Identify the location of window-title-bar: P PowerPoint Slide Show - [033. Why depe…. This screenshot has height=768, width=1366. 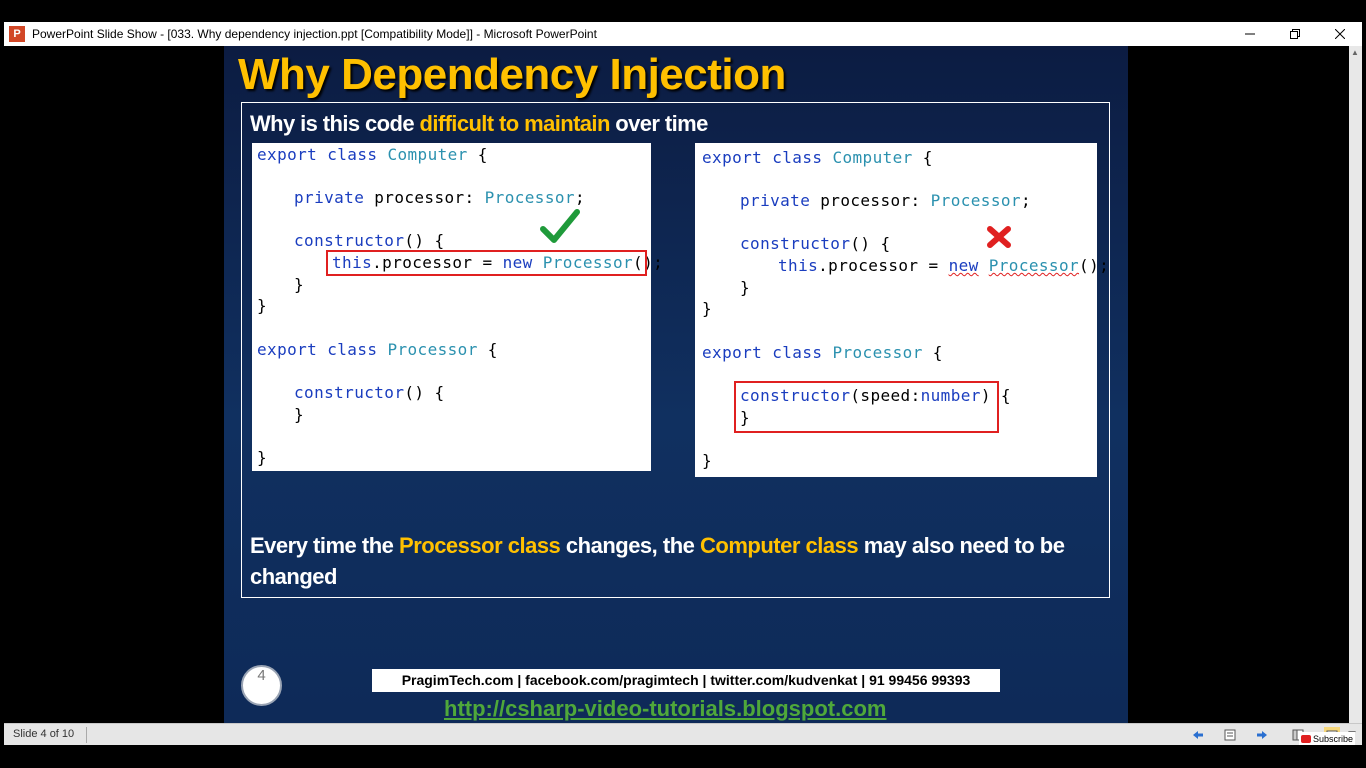
(683, 34).